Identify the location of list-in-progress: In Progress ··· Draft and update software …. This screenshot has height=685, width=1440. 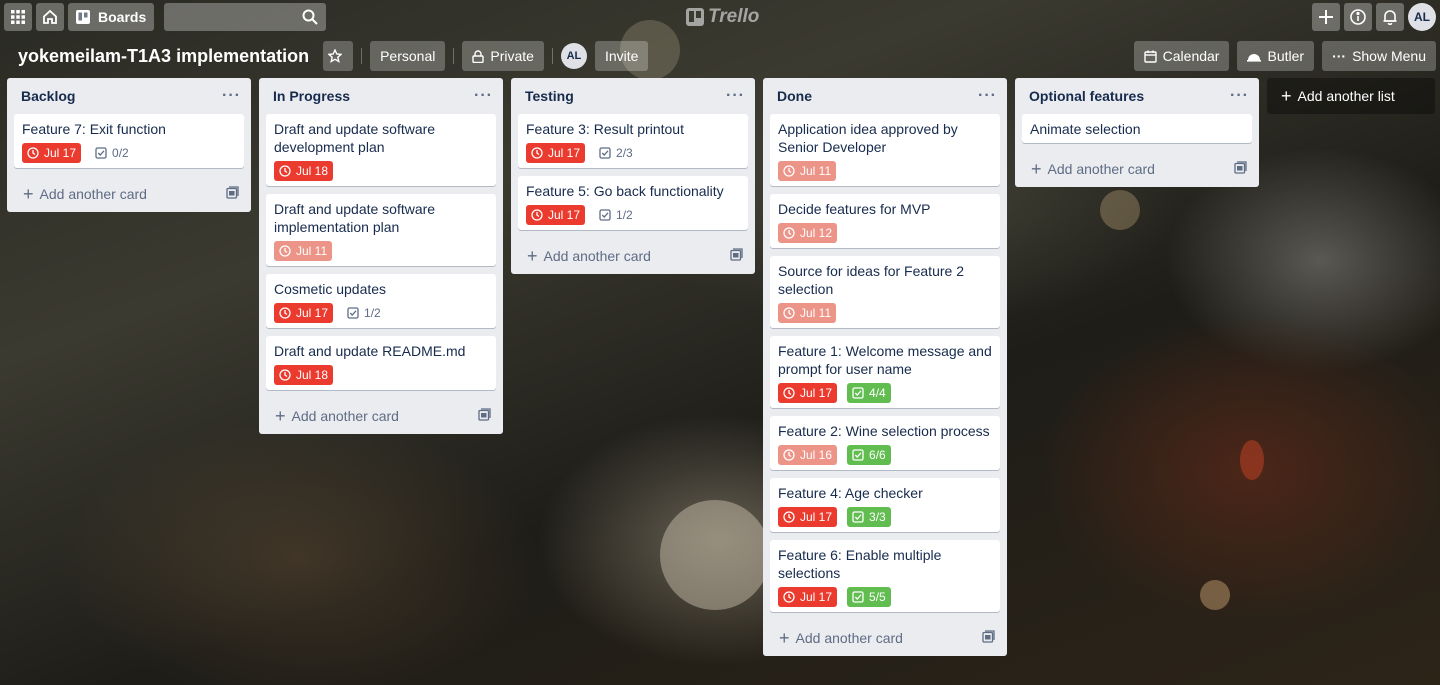
(381, 256).